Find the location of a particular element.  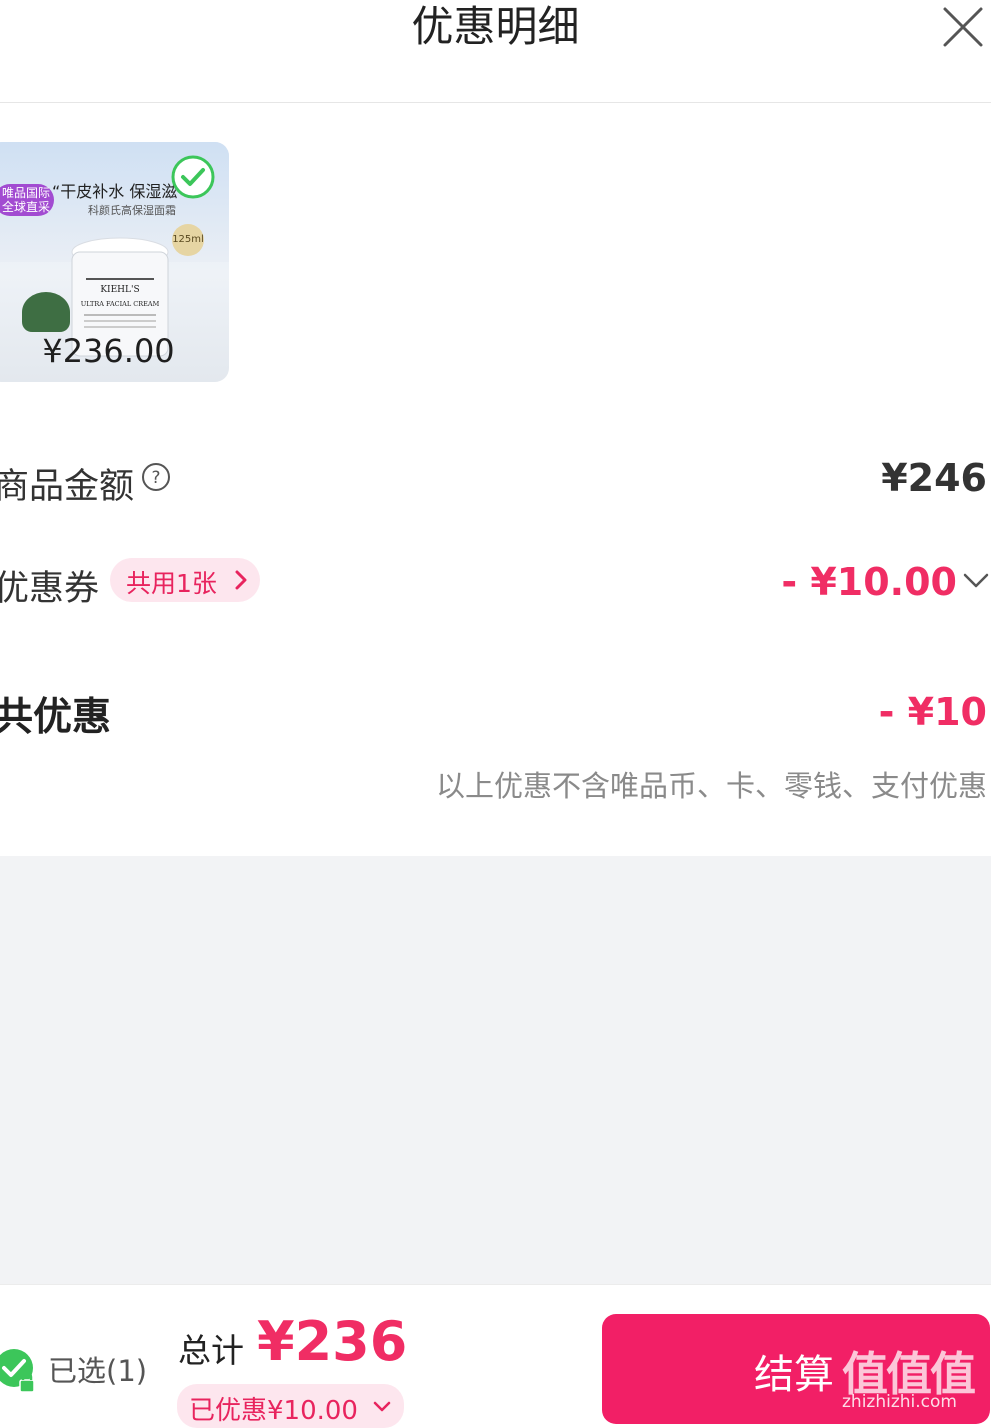

plant-decoration is located at coordinates (46, 312).